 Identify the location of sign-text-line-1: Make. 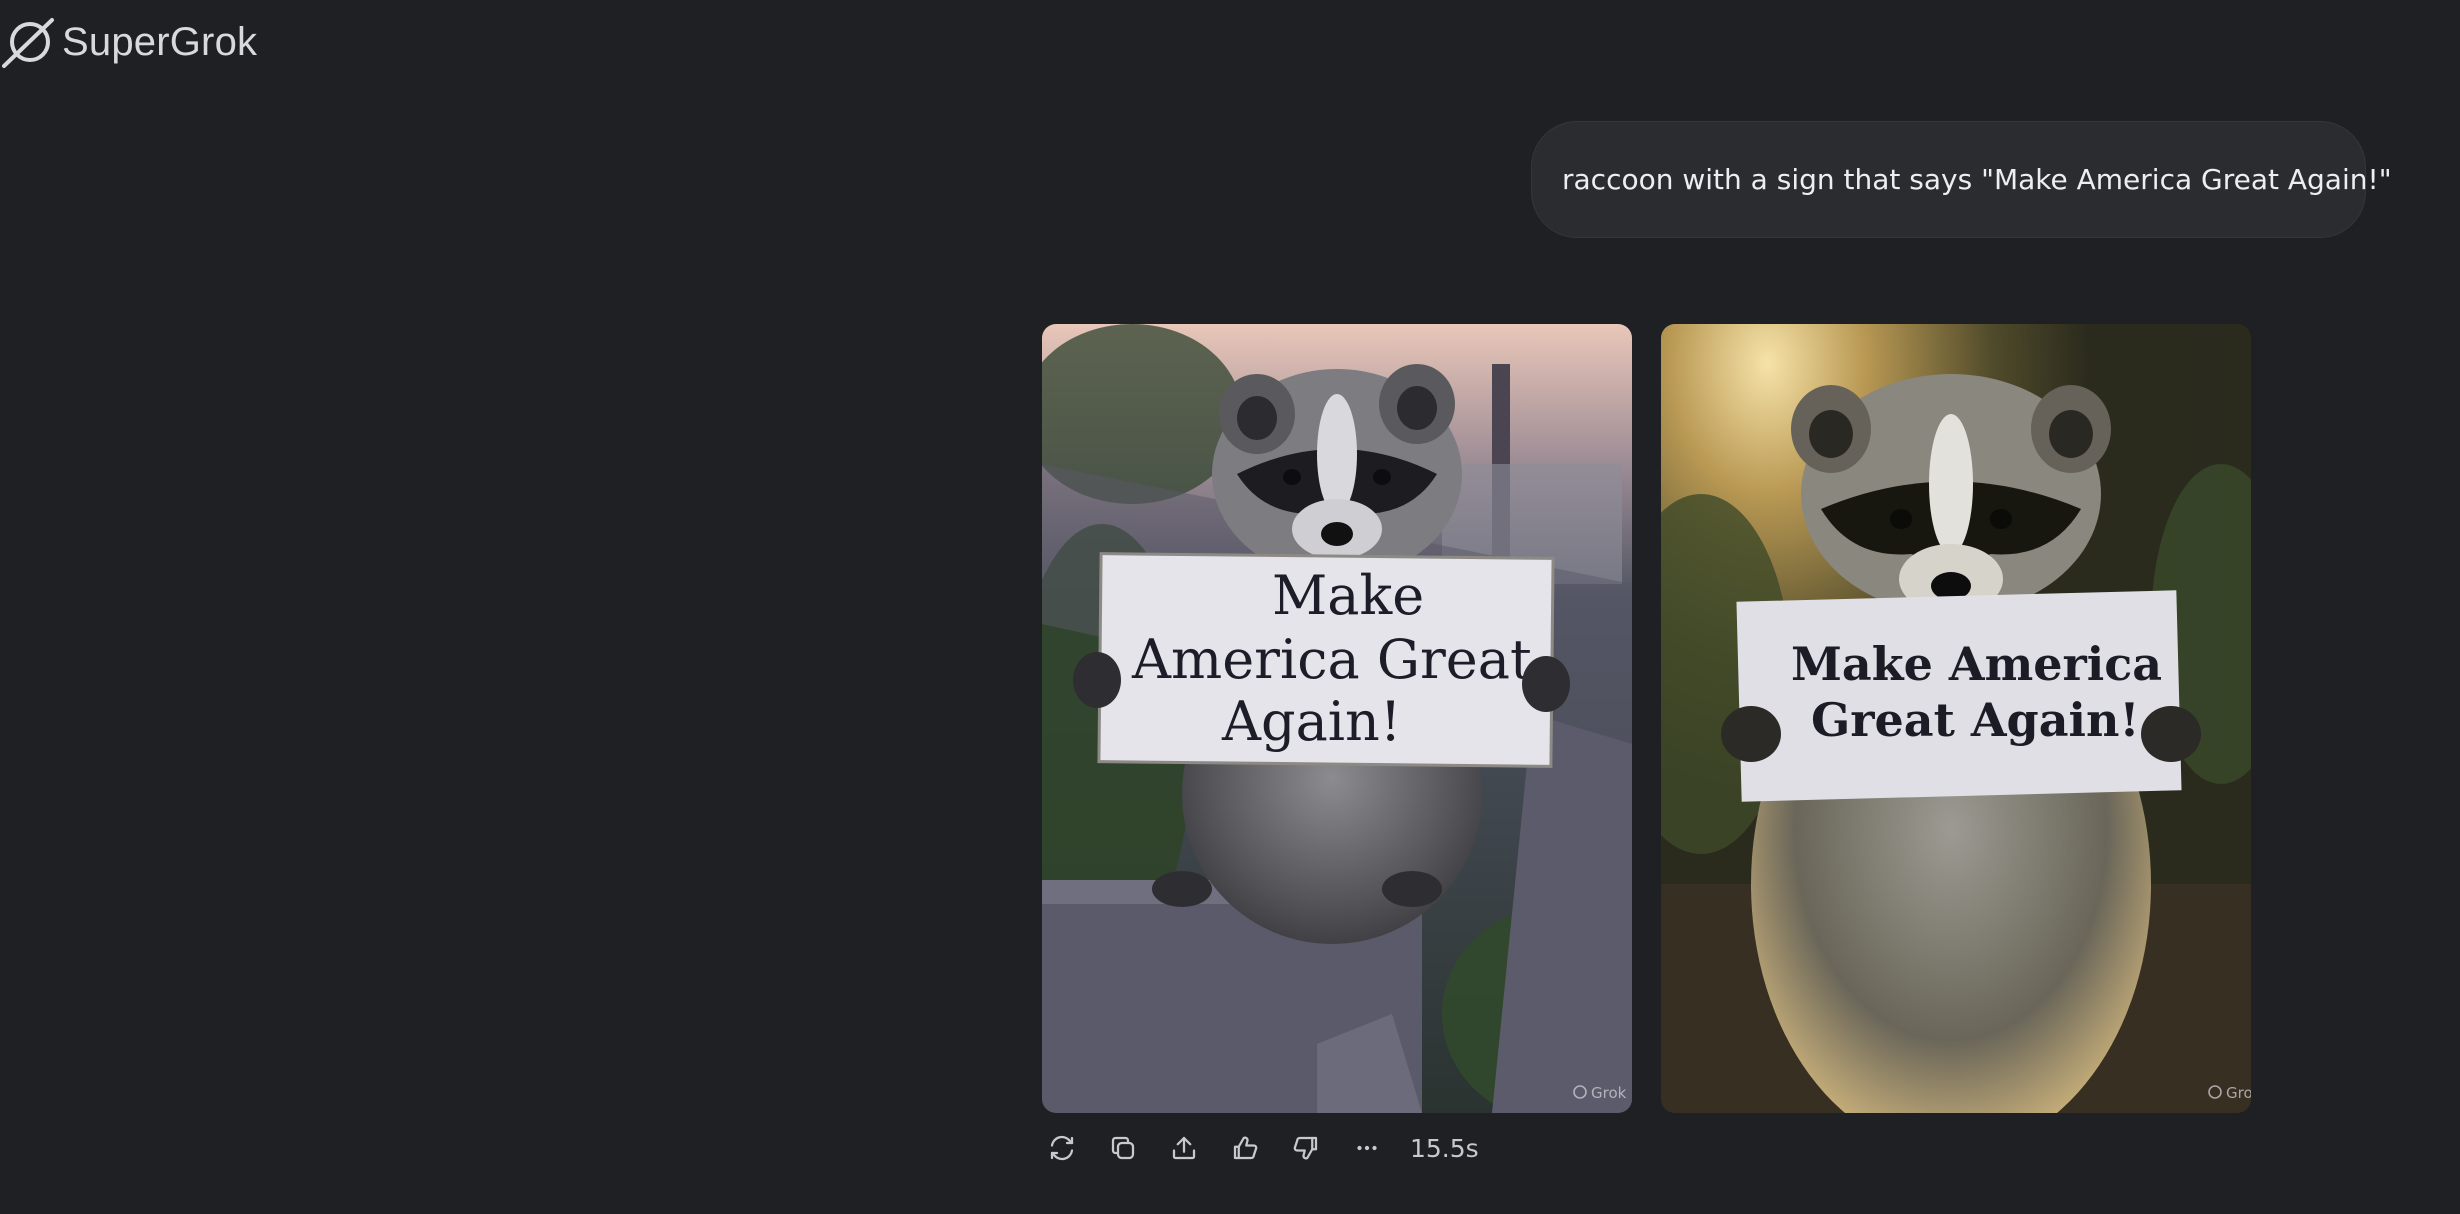
(1348, 595).